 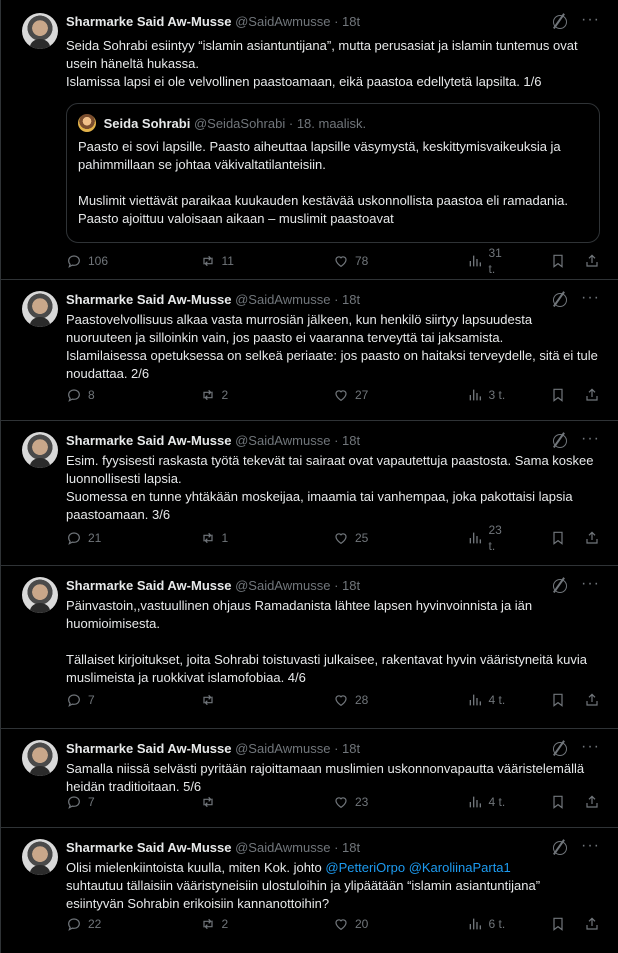 What do you see at coordinates (331, 123) in the screenshot?
I see `quoted-timestamp: 18. maalisk.` at bounding box center [331, 123].